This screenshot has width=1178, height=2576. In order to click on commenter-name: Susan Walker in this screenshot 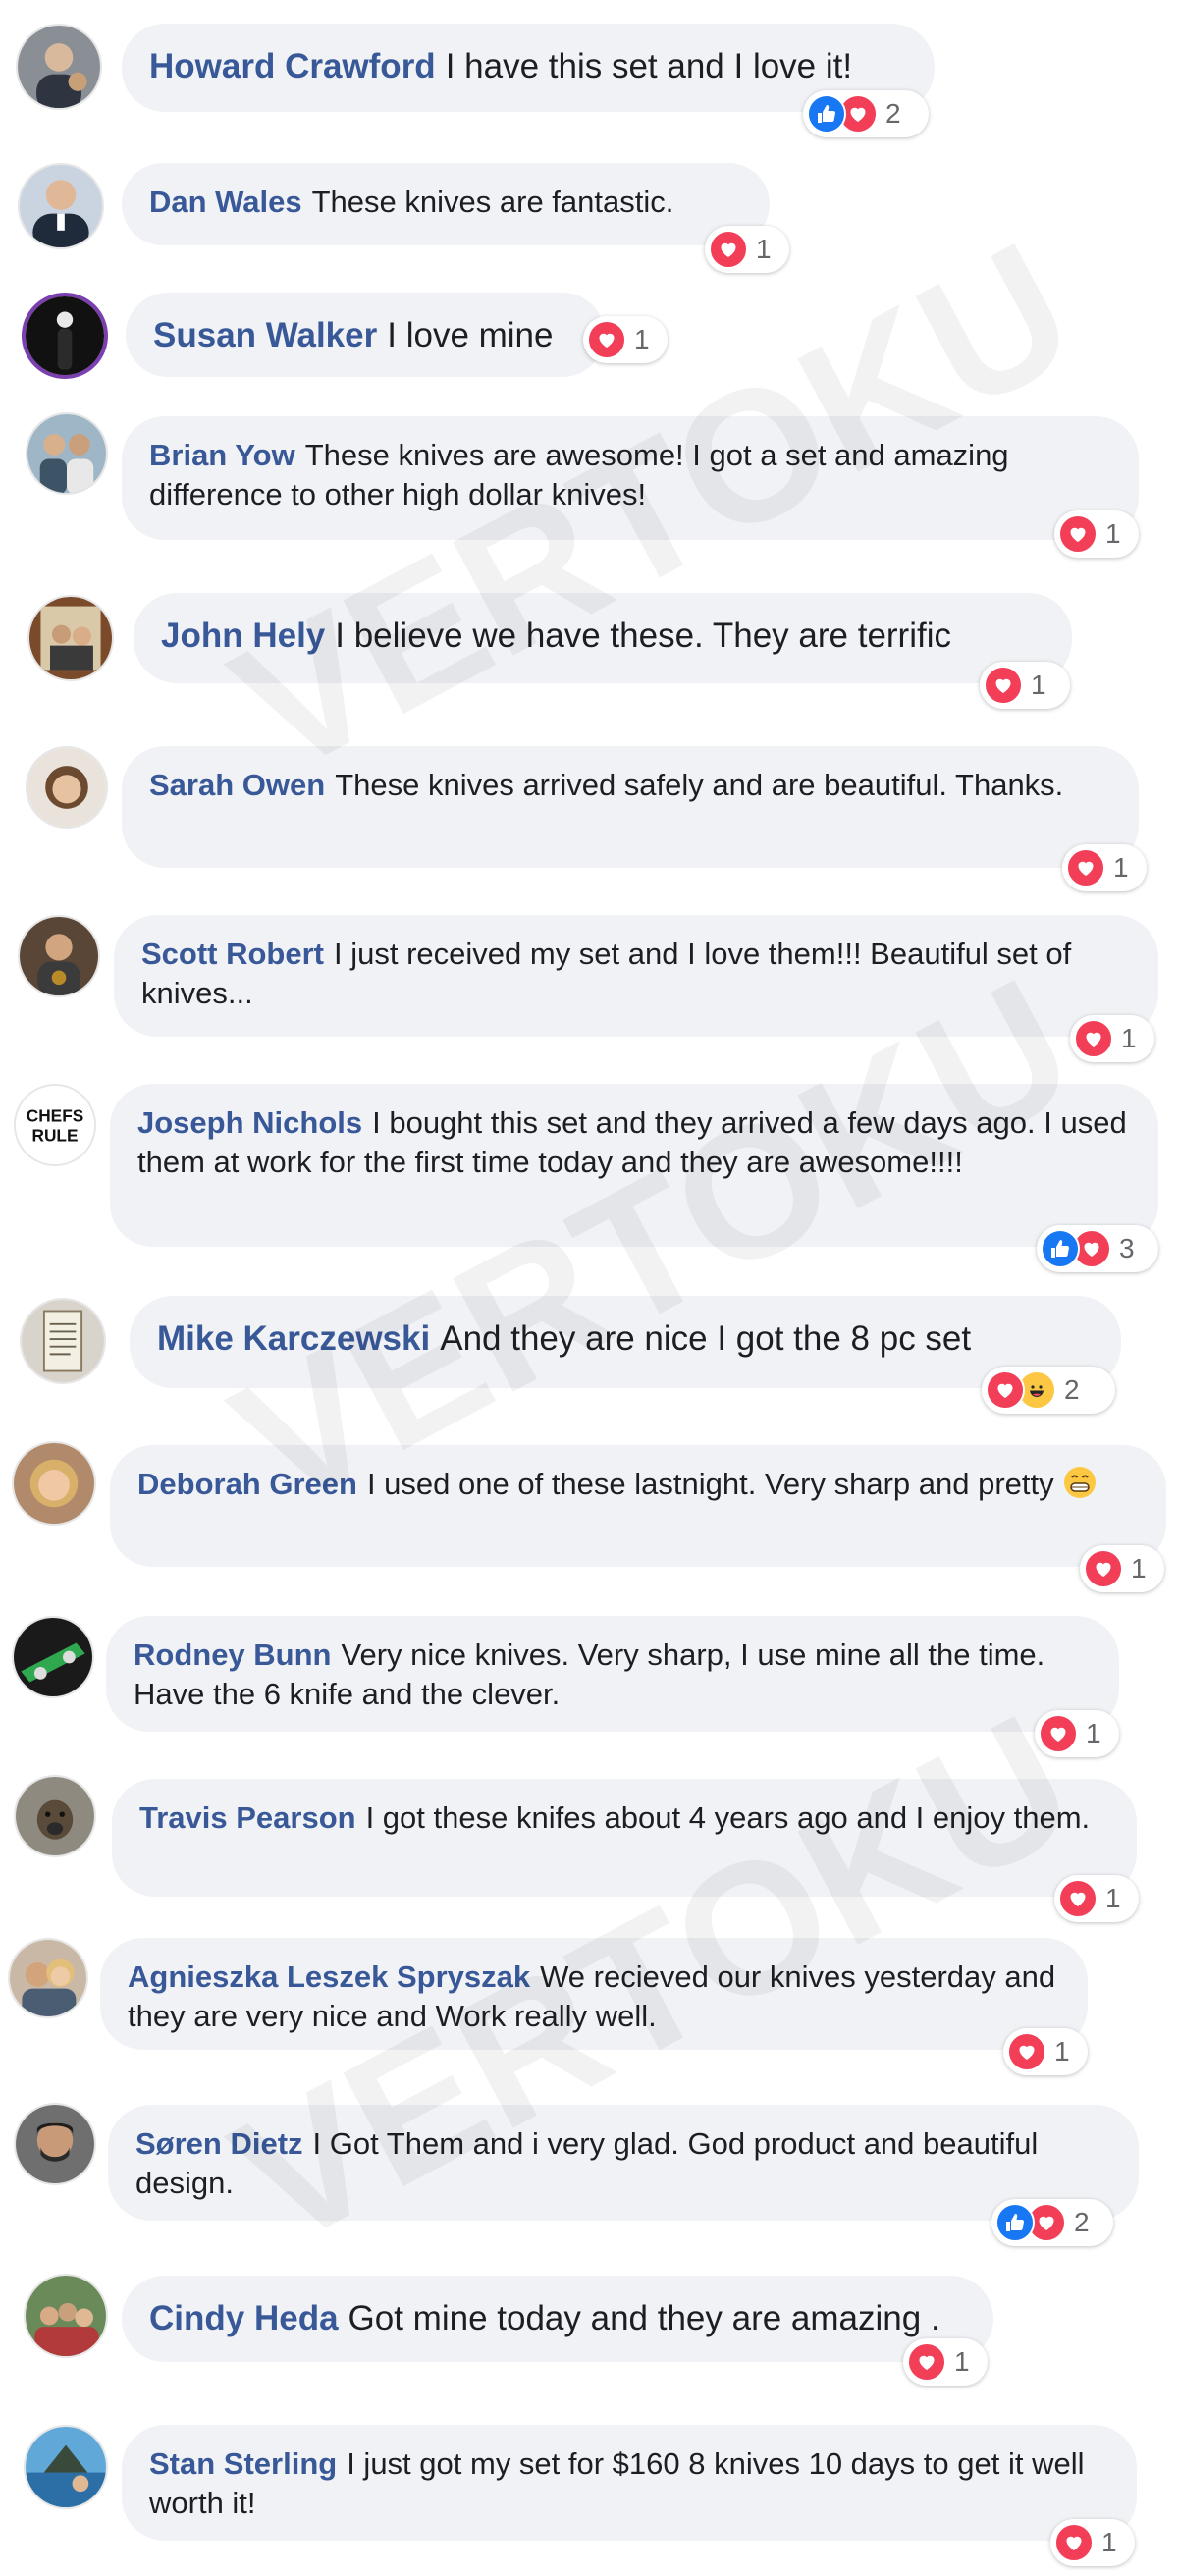, I will do `click(265, 335)`.